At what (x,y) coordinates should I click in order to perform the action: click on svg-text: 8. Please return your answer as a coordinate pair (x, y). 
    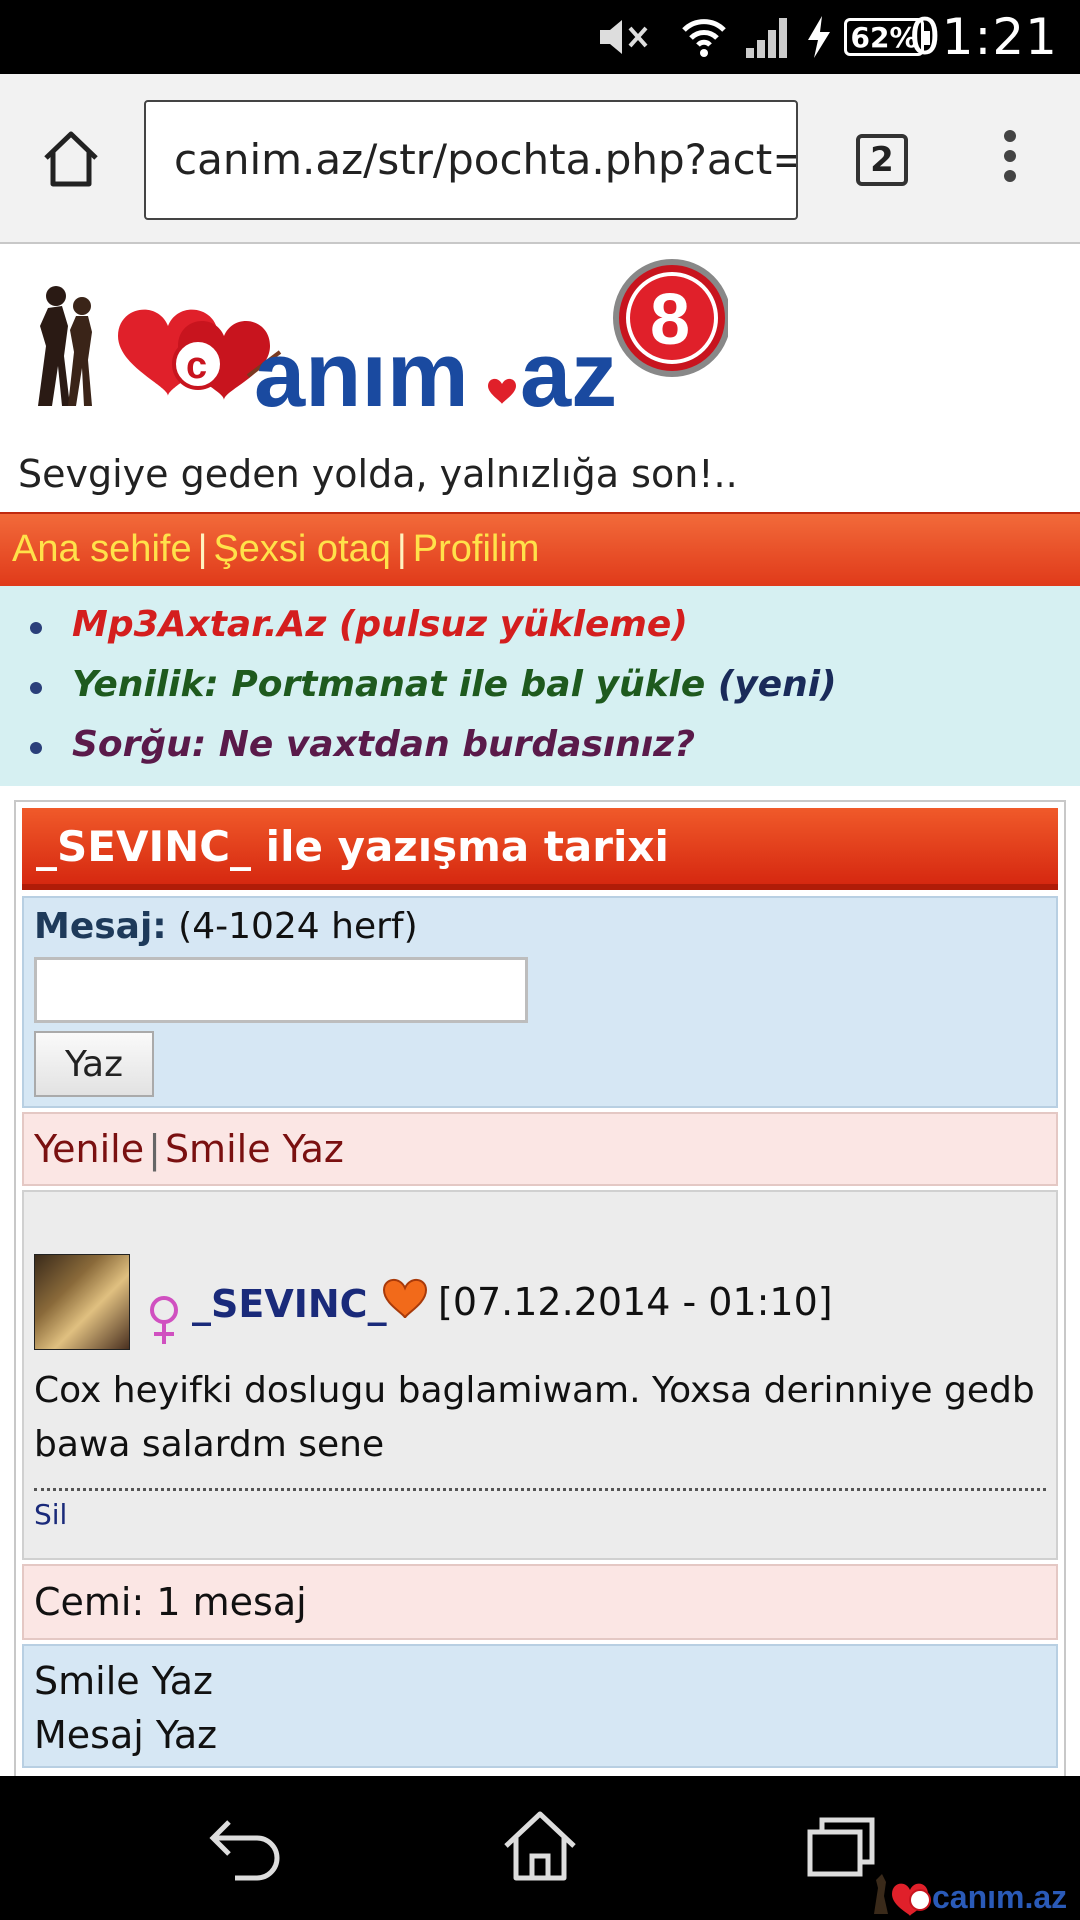
    Looking at the image, I should click on (670, 320).